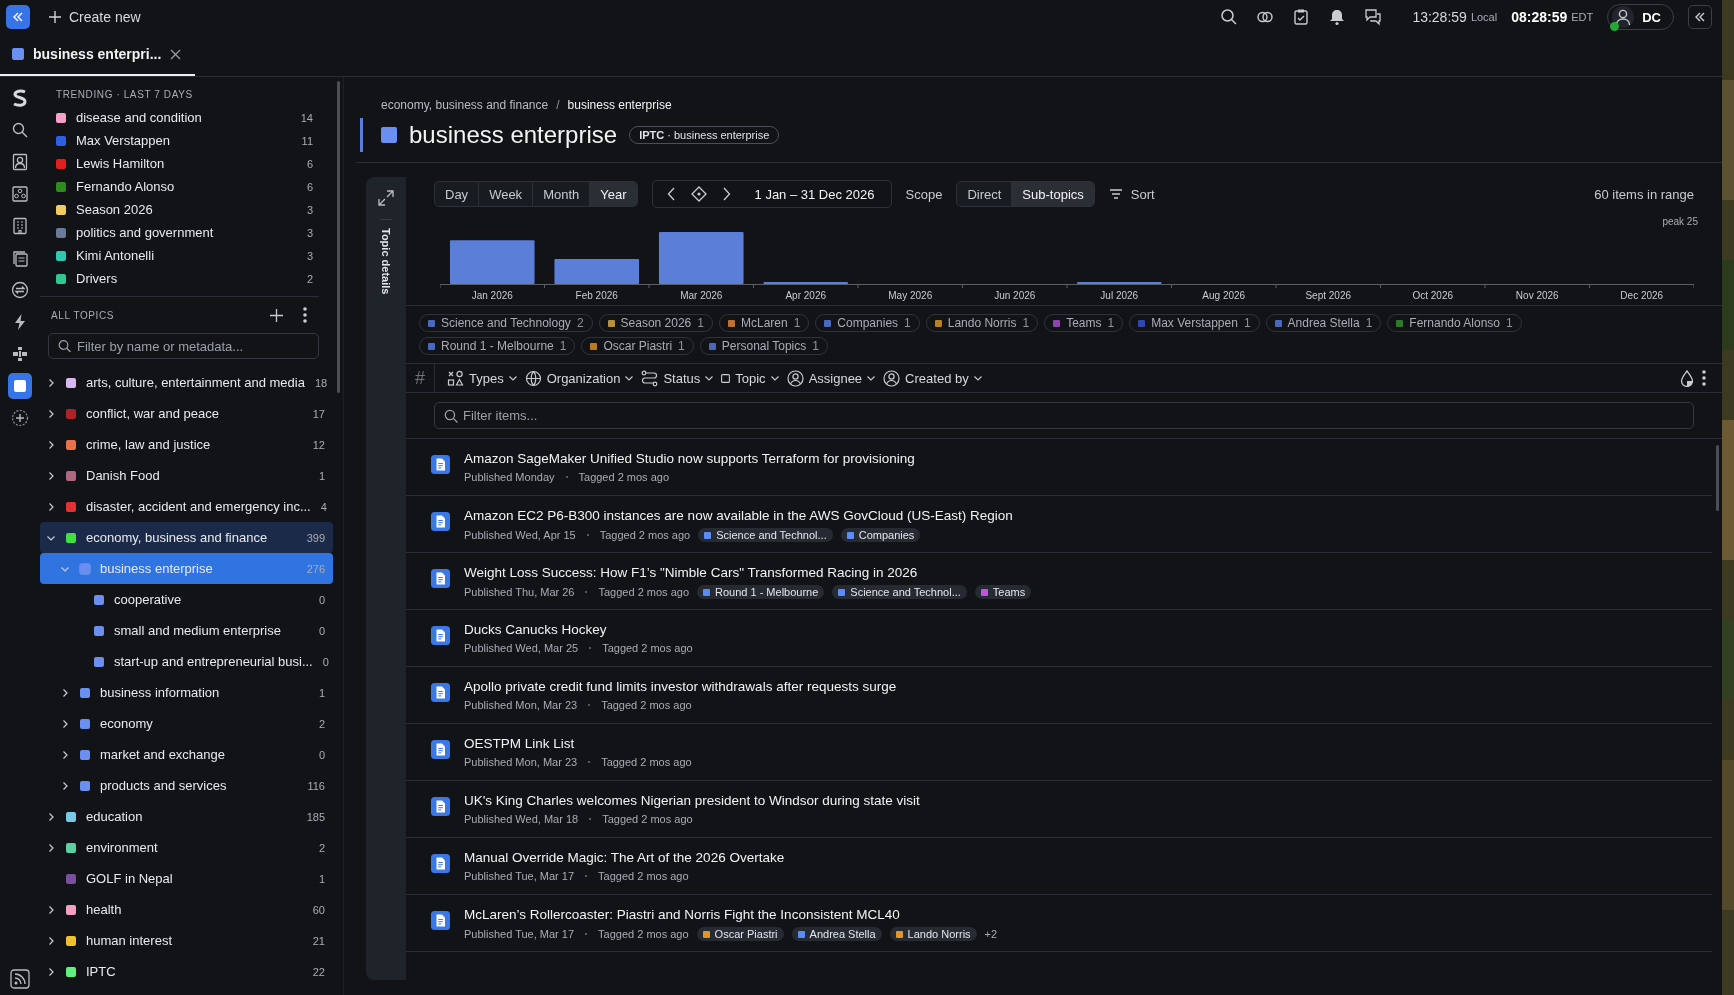 This screenshot has width=1734, height=995. What do you see at coordinates (386, 578) in the screenshot?
I see `side-panel-tab: Topic details` at bounding box center [386, 578].